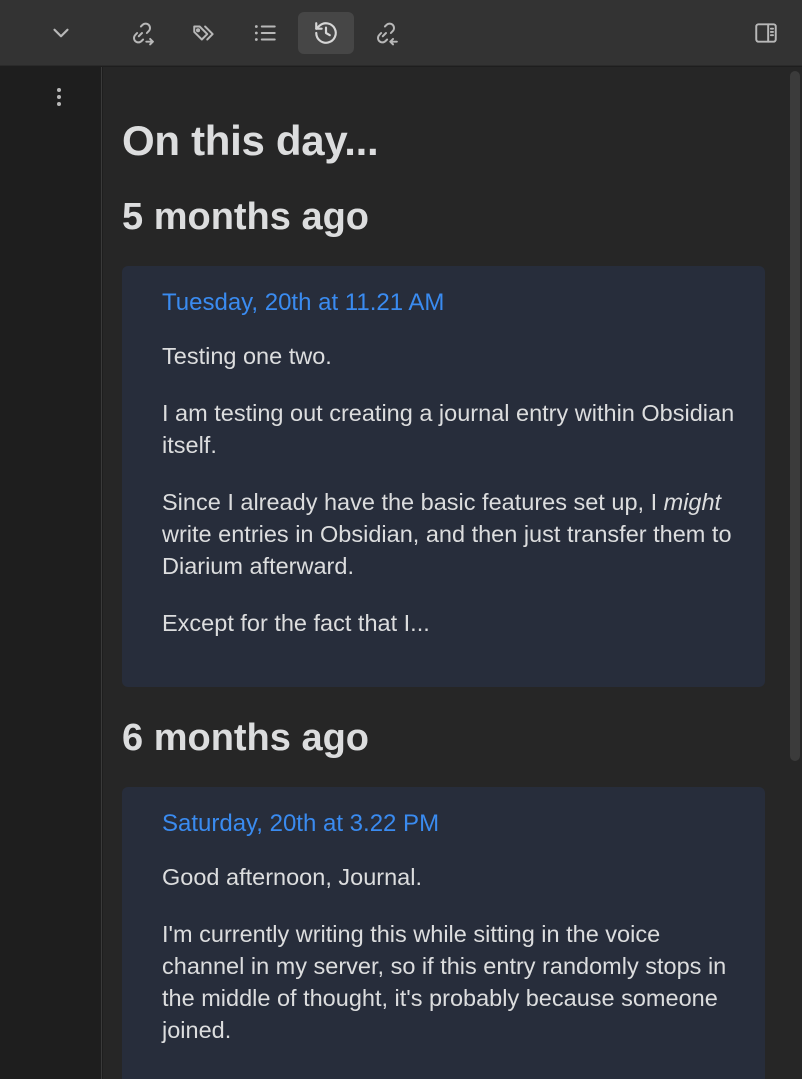 This screenshot has width=802, height=1079. Describe the element at coordinates (247, 356) in the screenshot. I see `entry-paragraph: Testing one two.` at that location.